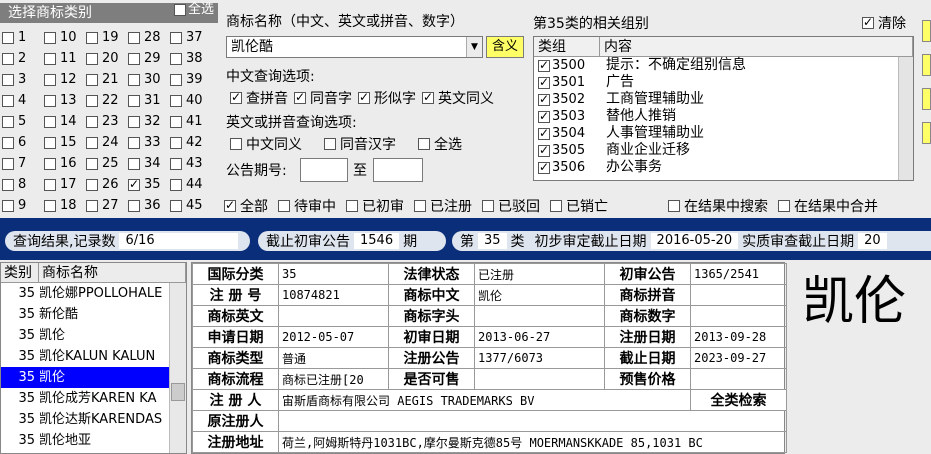 The image size is (931, 454). What do you see at coordinates (191, 142) in the screenshot?
I see `class-option: 42` at bounding box center [191, 142].